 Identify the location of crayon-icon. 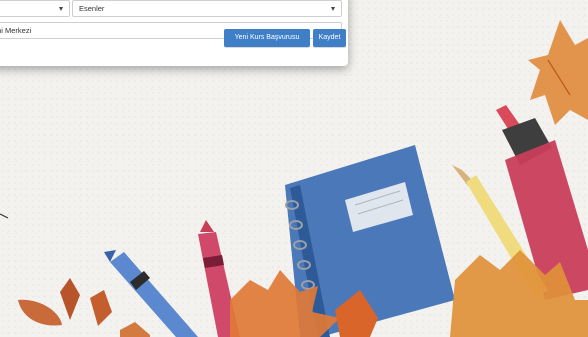
(151, 293).